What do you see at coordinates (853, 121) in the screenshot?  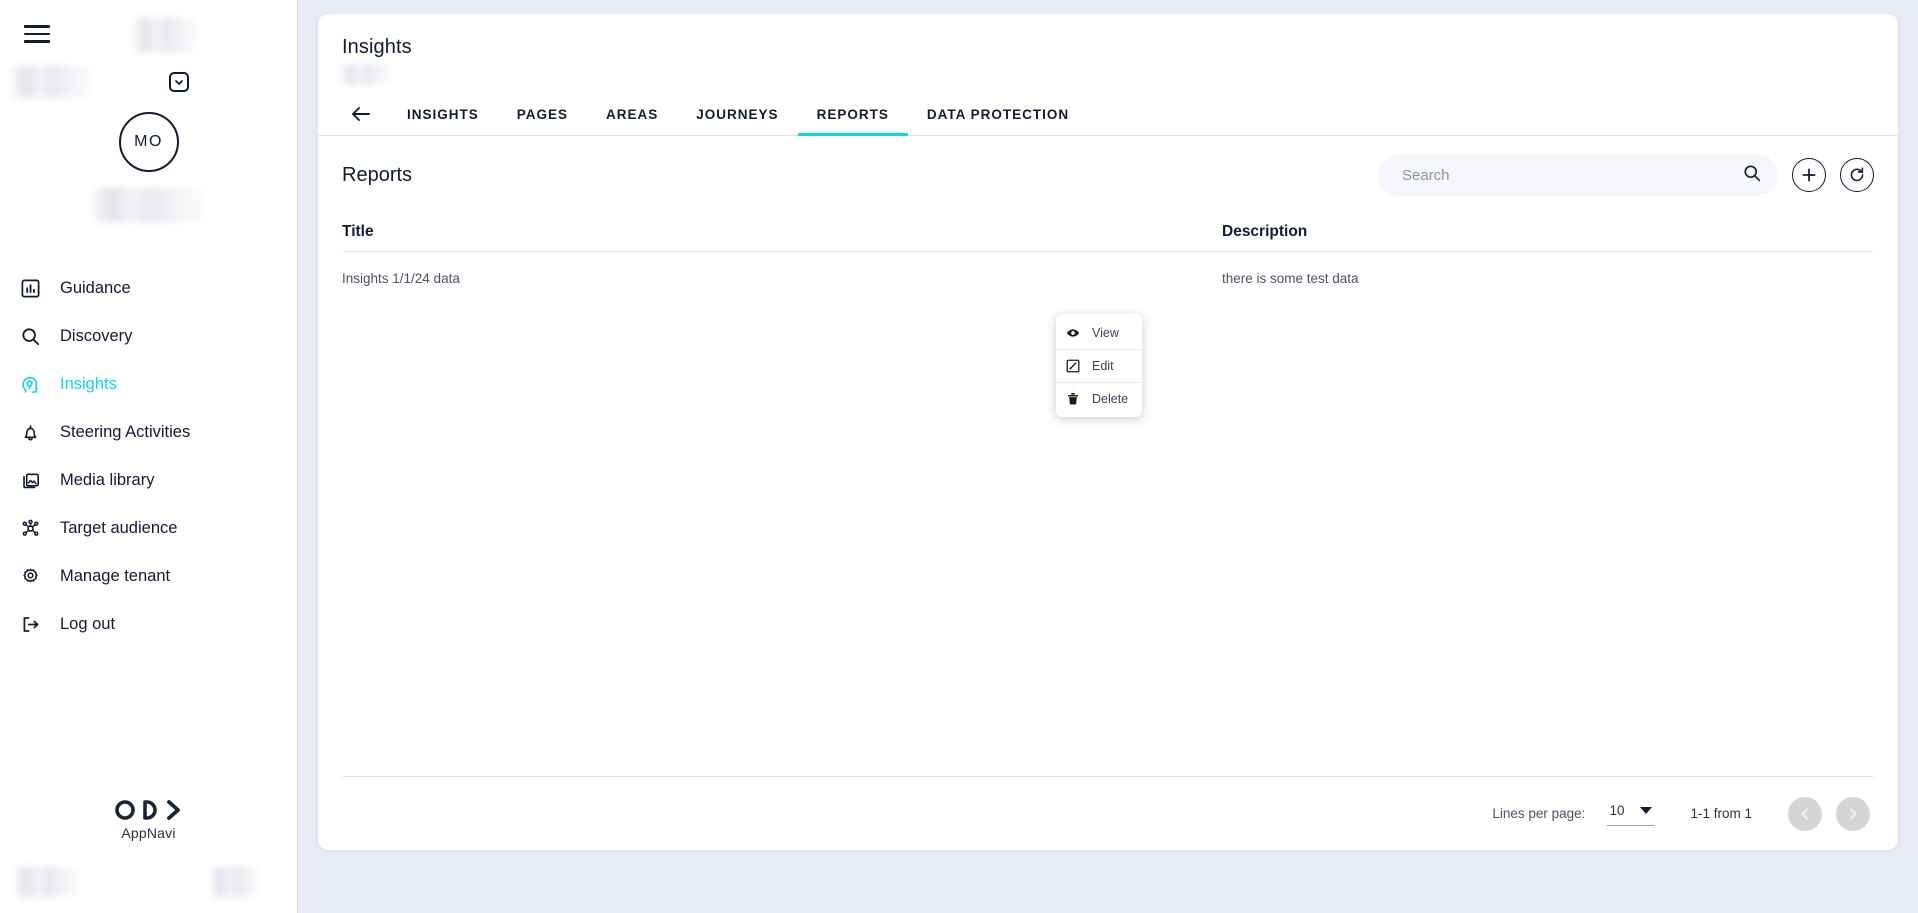 I see `tab-reports: REPORTS` at bounding box center [853, 121].